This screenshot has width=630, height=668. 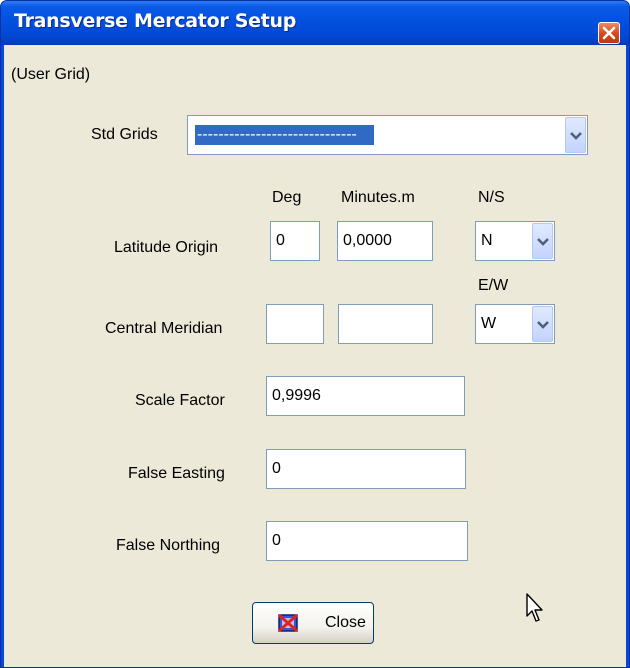 I want to click on std-grids-selected-value: ------------------------------, so click(x=284, y=135).